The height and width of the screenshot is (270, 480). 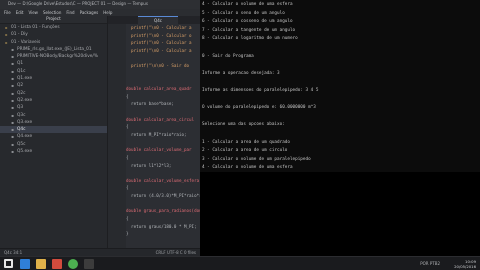 What do you see at coordinates (20, 86) in the screenshot?
I see `tree-item-label: Q2` at bounding box center [20, 86].